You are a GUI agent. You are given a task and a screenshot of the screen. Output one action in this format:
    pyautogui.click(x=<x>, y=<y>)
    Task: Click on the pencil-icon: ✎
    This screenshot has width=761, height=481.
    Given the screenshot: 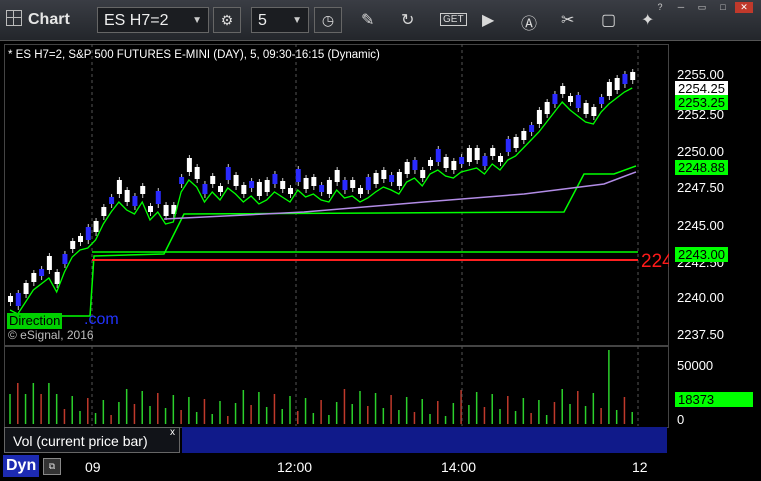 What is the action you would take?
    pyautogui.click(x=367, y=20)
    